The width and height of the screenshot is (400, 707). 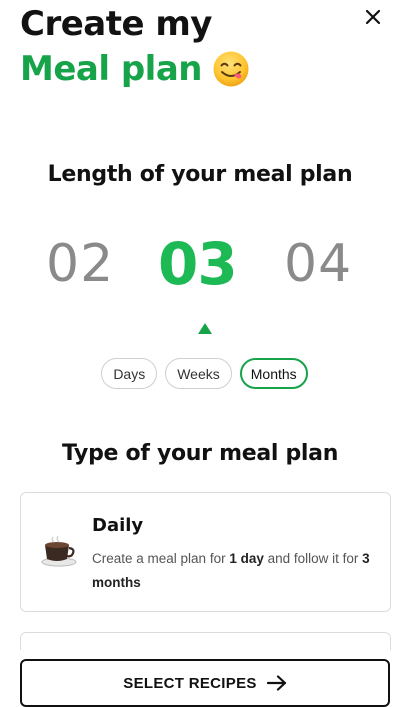 I want to click on page-title: Create my, so click(x=116, y=24).